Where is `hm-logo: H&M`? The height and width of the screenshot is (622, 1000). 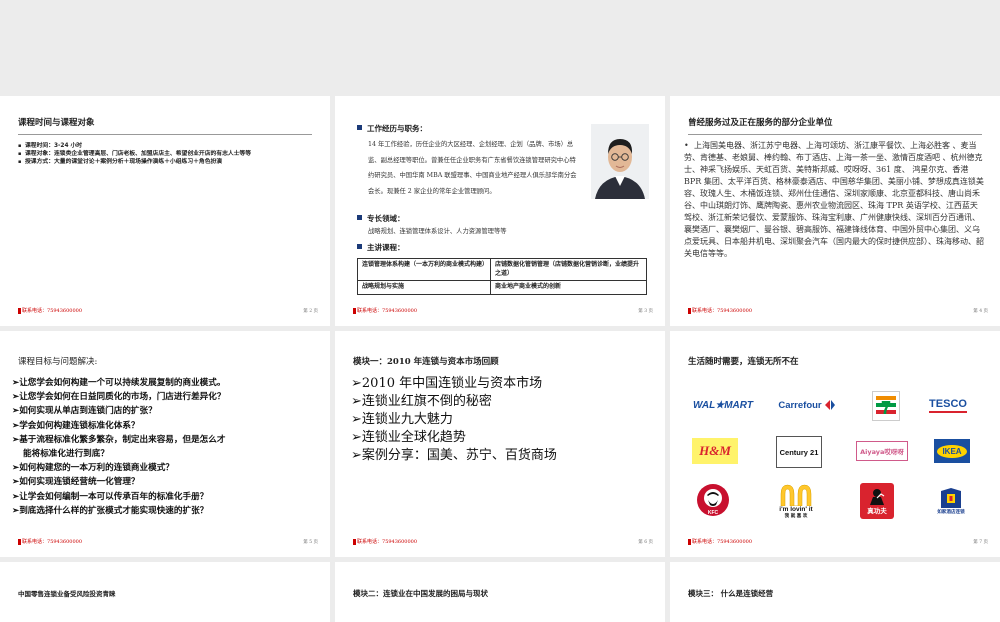
hm-logo: H&M is located at coordinates (715, 451).